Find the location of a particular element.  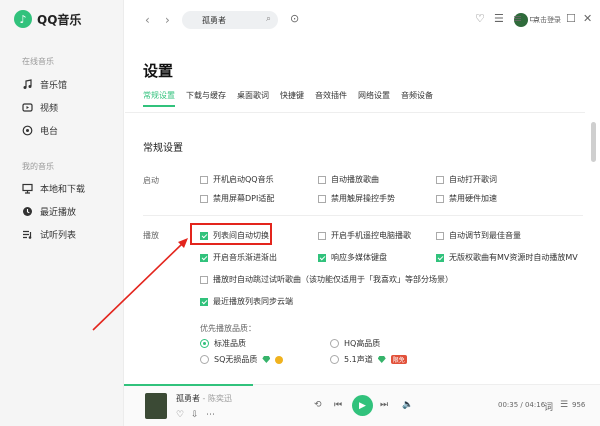

maximize-icon: ☐ is located at coordinates (571, 18).